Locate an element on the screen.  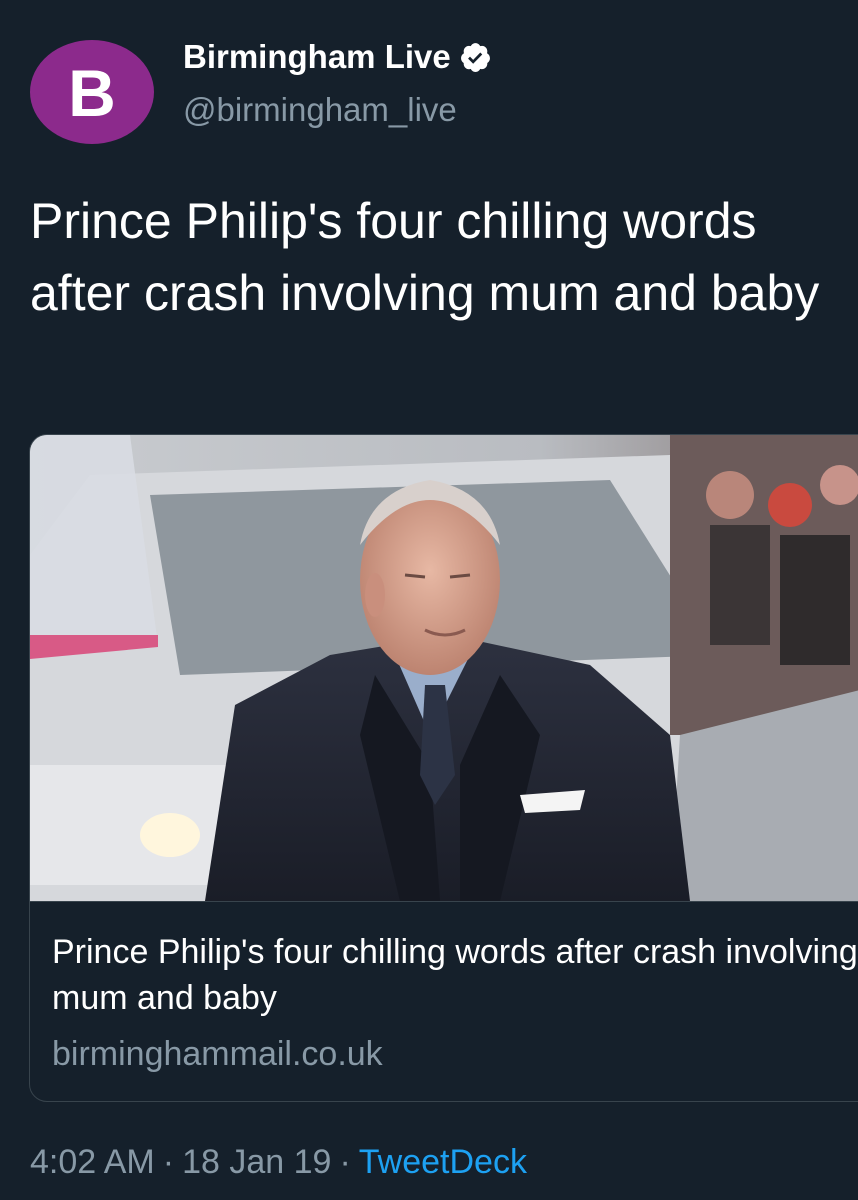
avatar: B is located at coordinates (92, 92).